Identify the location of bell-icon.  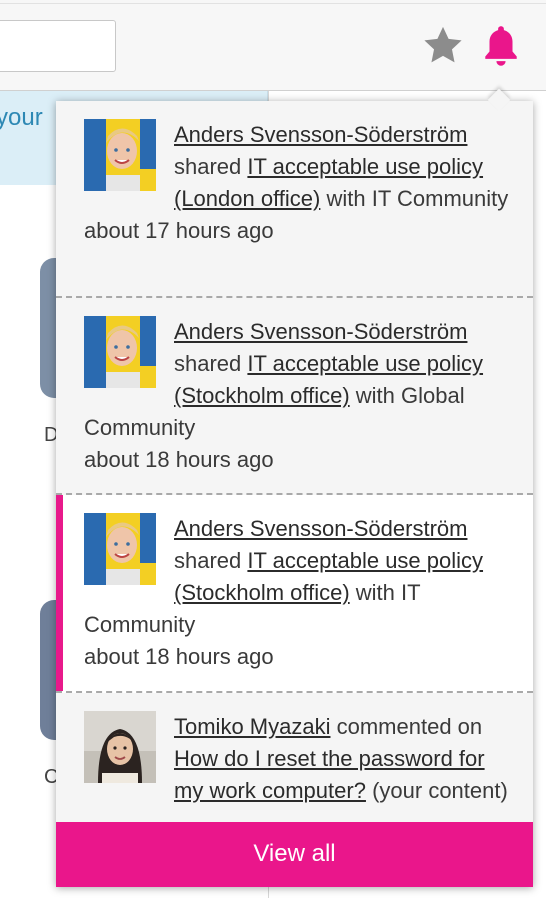
(501, 46).